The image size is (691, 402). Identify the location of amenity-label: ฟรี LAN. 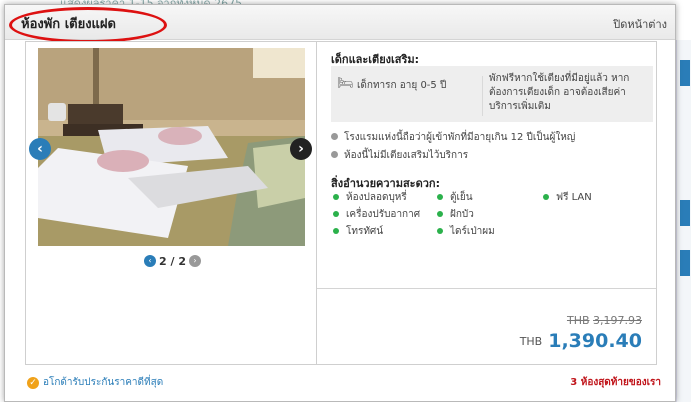
(574, 197).